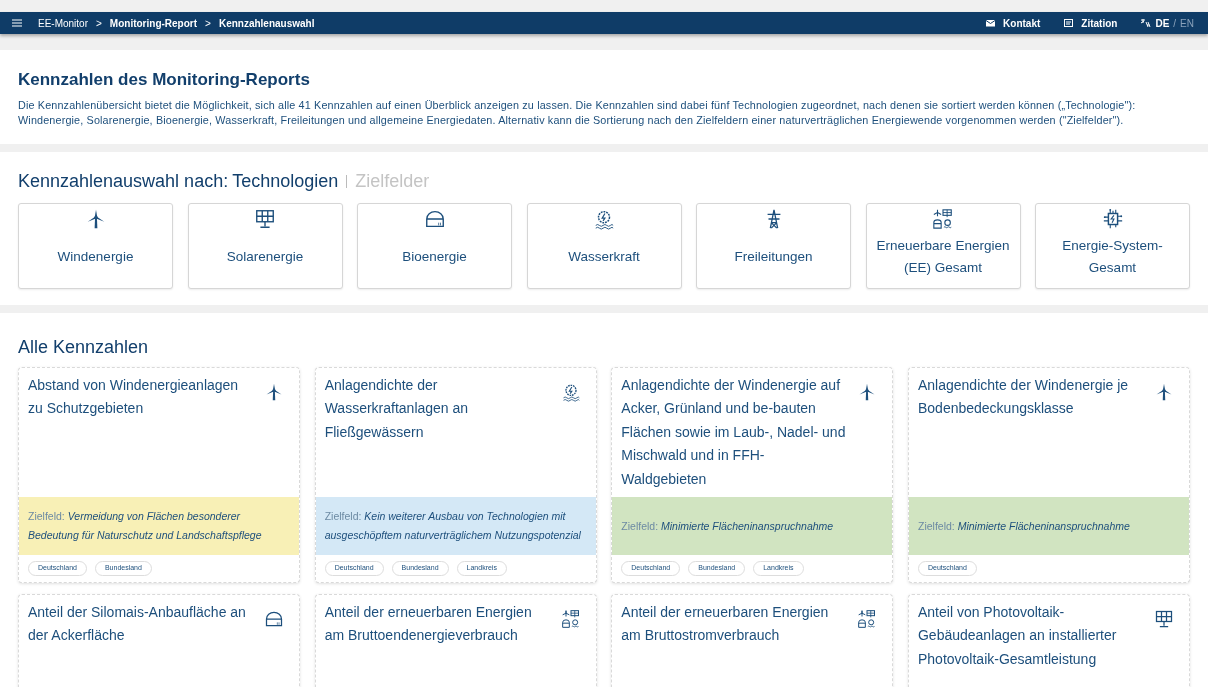  I want to click on language-option: DE, so click(1162, 23).